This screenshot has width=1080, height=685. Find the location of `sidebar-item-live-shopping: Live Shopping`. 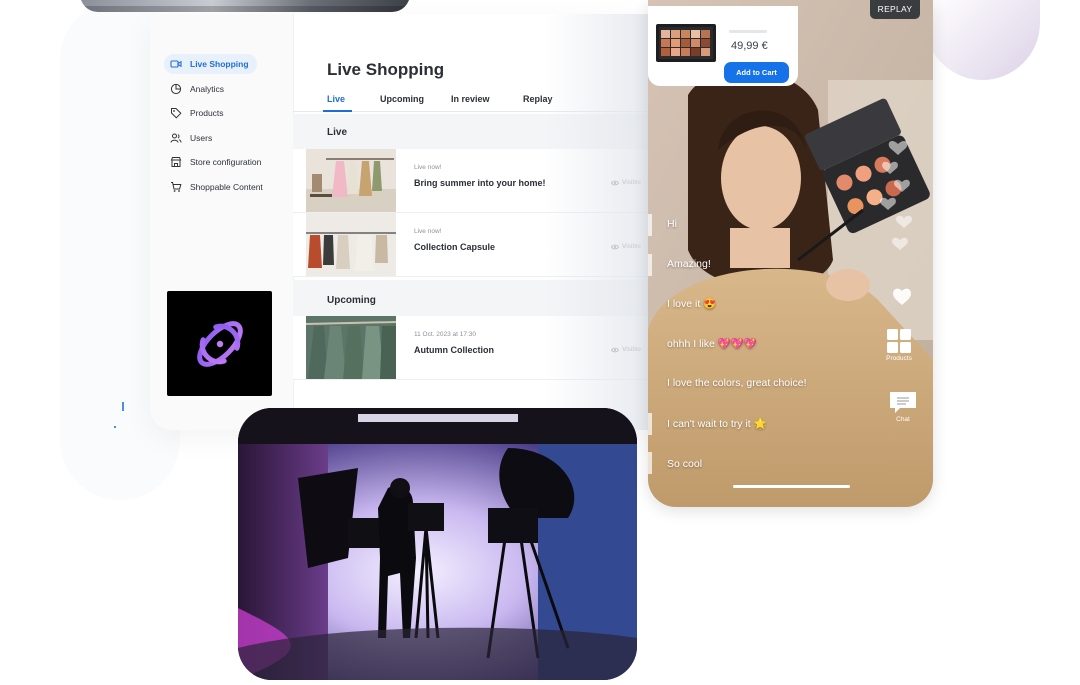

sidebar-item-live-shopping: Live Shopping is located at coordinates (210, 64).